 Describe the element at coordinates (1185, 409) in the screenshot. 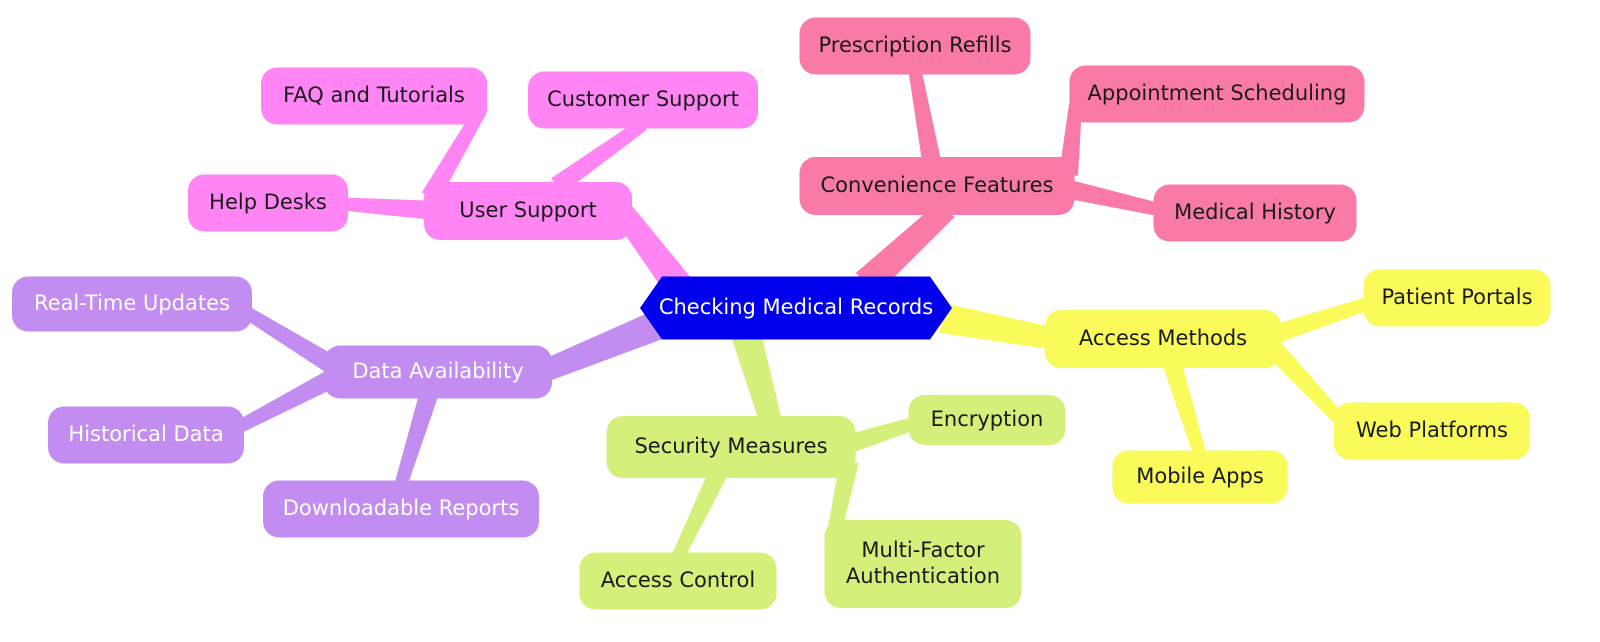

I see `edge-access-methods-to-mobile-apps` at that location.